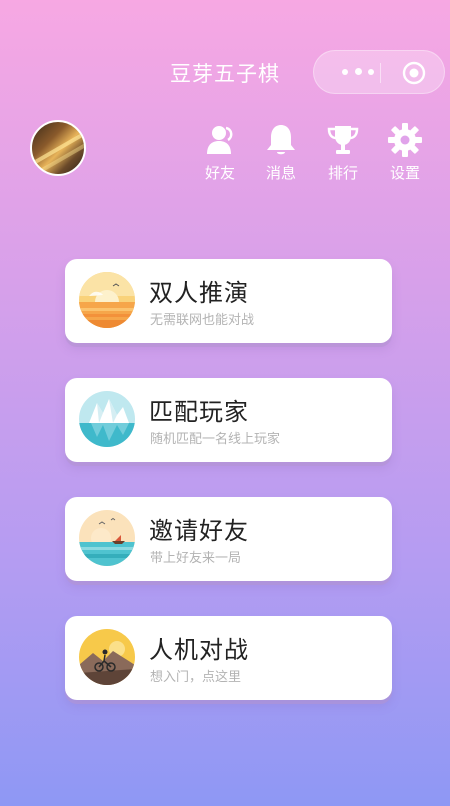 Image resolution: width=450 pixels, height=806 pixels. I want to click on bell-icon, so click(281, 140).